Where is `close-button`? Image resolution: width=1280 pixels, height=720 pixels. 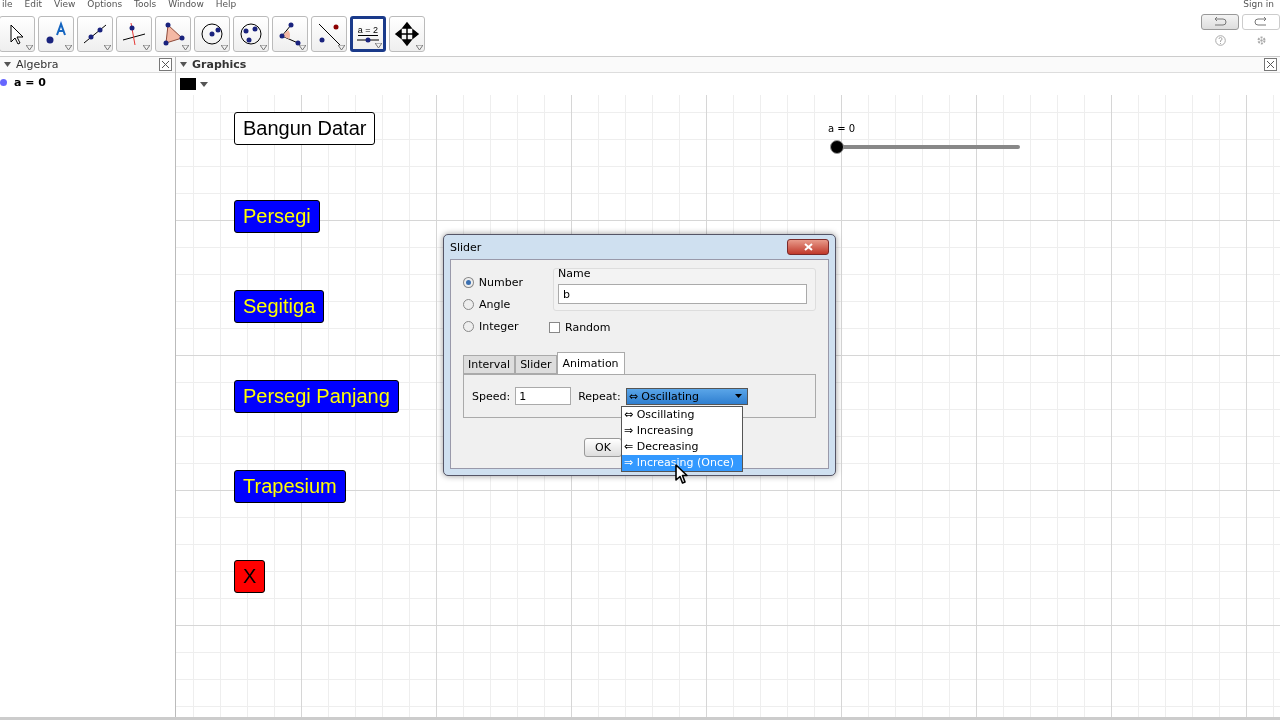 close-button is located at coordinates (808, 247).